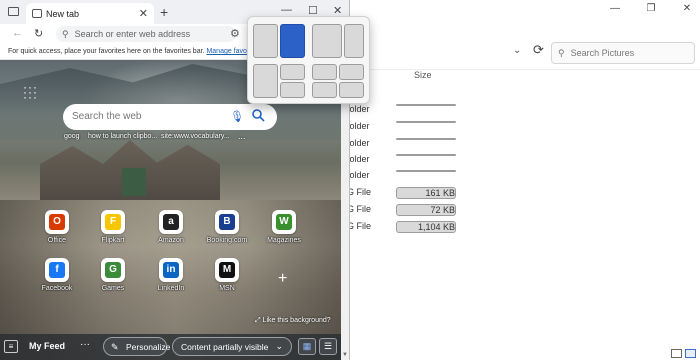  I want to click on quick-link: goog, so click(72, 136).